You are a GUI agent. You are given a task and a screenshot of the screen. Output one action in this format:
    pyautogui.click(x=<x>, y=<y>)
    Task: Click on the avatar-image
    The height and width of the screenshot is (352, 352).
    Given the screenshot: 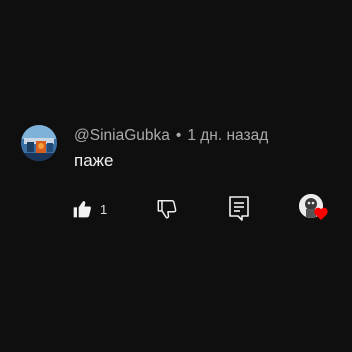 What is the action you would take?
    pyautogui.click(x=39, y=143)
    